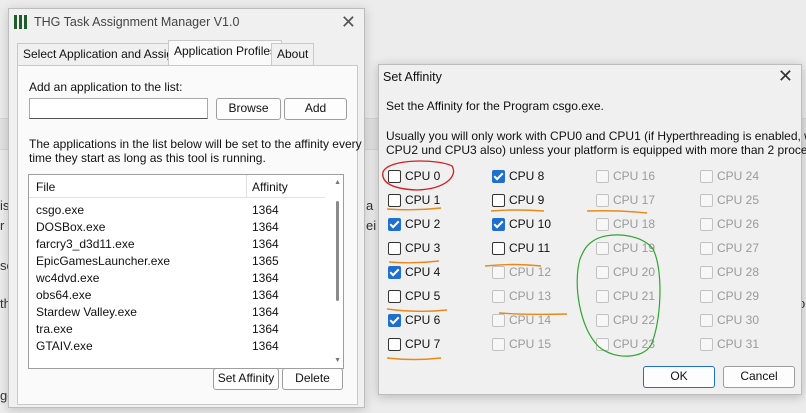  I want to click on list-item, so click(177, 361).